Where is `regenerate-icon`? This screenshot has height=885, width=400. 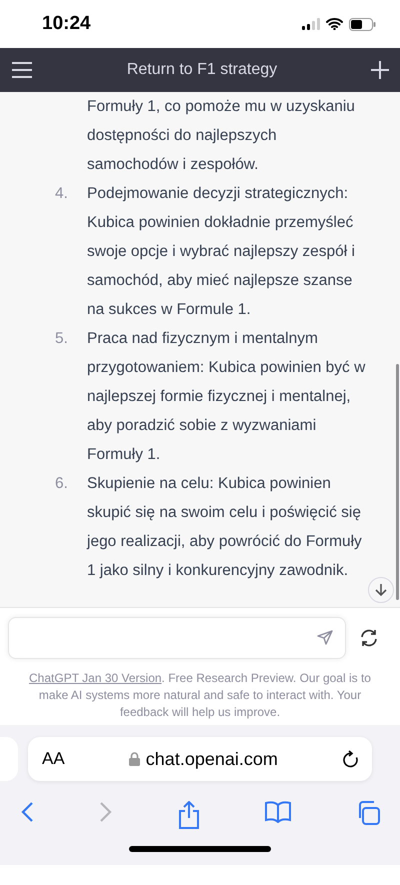
regenerate-icon is located at coordinates (369, 638).